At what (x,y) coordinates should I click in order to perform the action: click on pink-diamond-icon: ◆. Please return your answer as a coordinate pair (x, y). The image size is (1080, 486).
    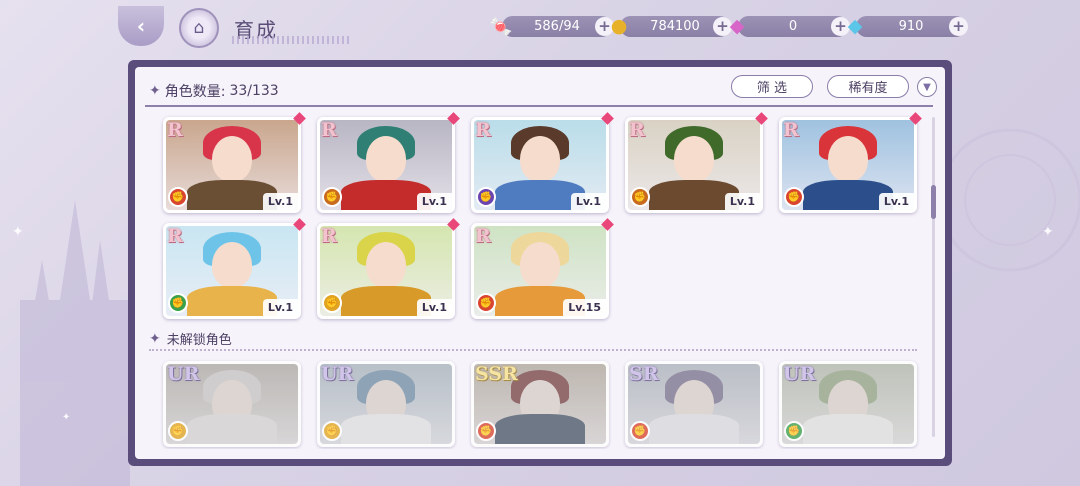
    Looking at the image, I should click on (737, 26).